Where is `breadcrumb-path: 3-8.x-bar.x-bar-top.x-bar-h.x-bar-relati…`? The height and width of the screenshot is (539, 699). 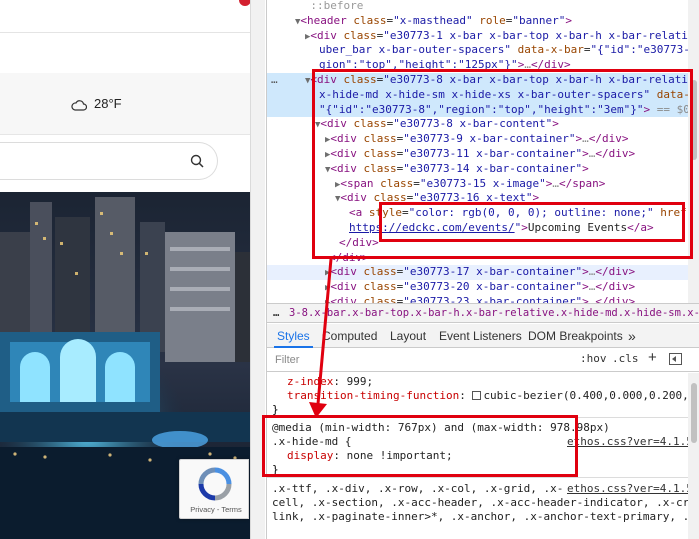 breadcrumb-path: 3-8.x-bar.x-bar-top.x-bar-h.x-bar-relati… is located at coordinates (494, 313).